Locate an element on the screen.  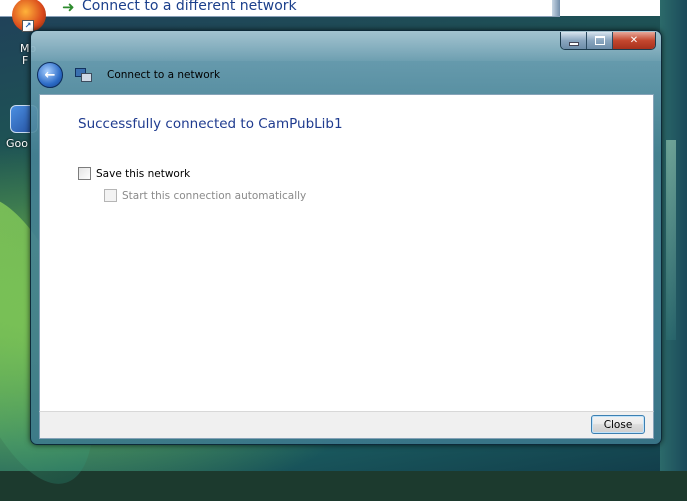
maximize-icon is located at coordinates (599, 40).